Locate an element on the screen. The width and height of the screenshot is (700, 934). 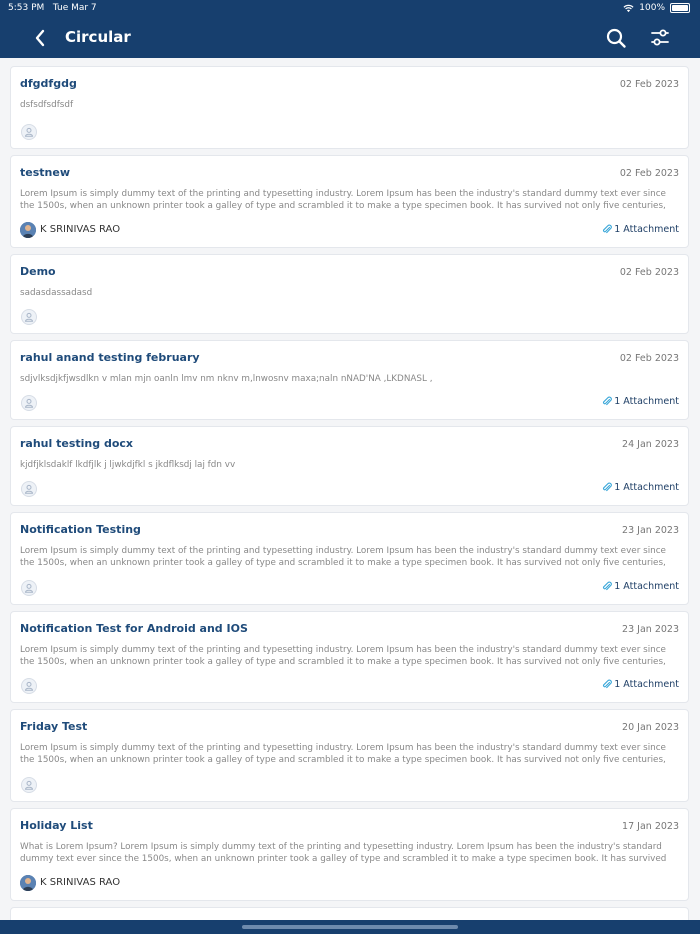
sliders-icon is located at coordinates (660, 37).